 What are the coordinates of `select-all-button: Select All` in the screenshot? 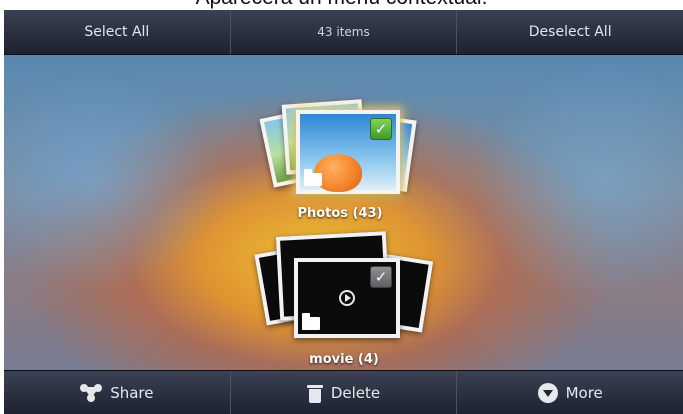 It's located at (117, 32).